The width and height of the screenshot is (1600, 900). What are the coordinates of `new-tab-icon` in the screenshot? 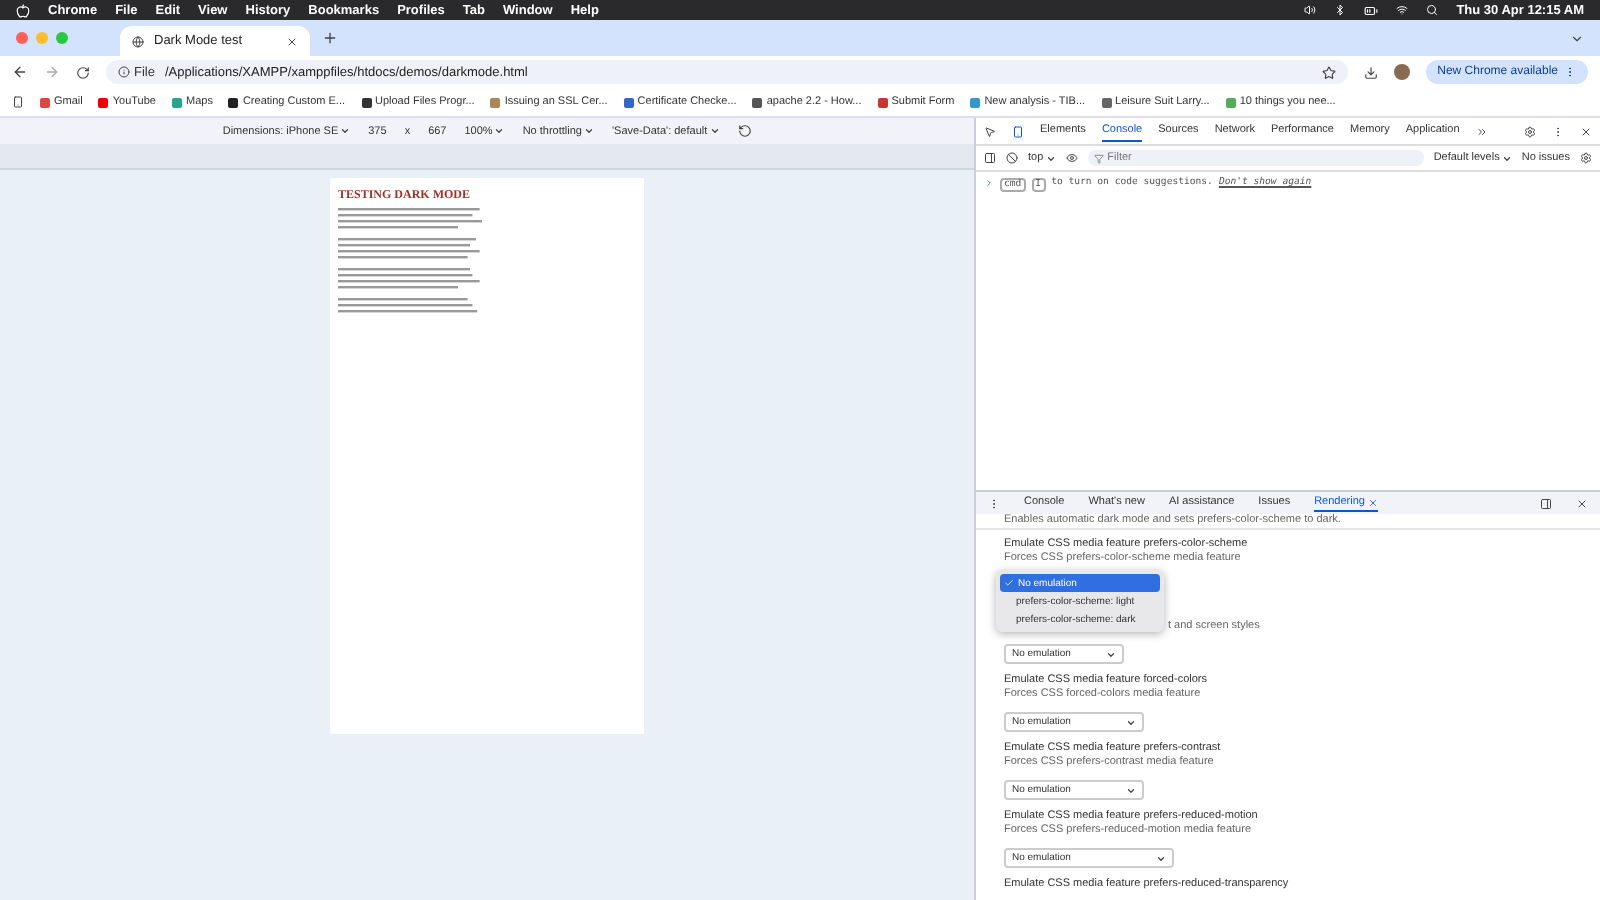 It's located at (330, 38).